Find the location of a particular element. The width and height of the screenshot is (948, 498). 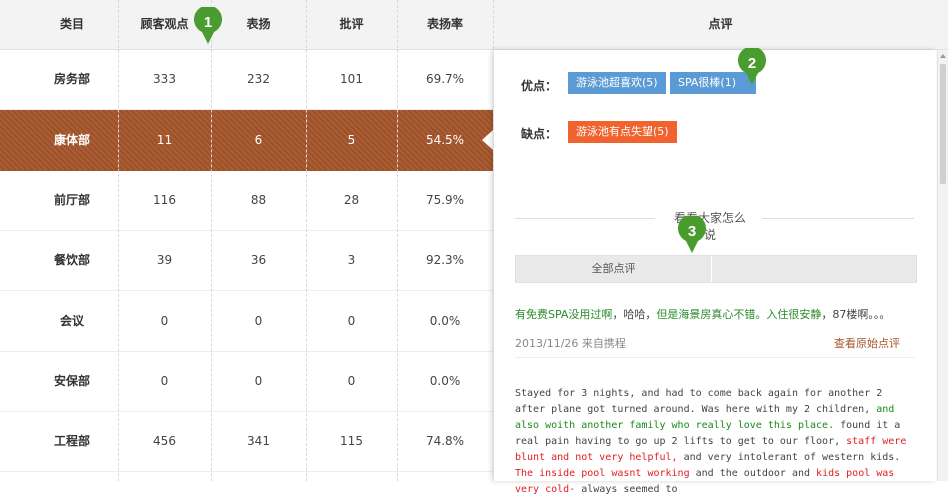

rate-cell: 69.7% is located at coordinates (445, 79).